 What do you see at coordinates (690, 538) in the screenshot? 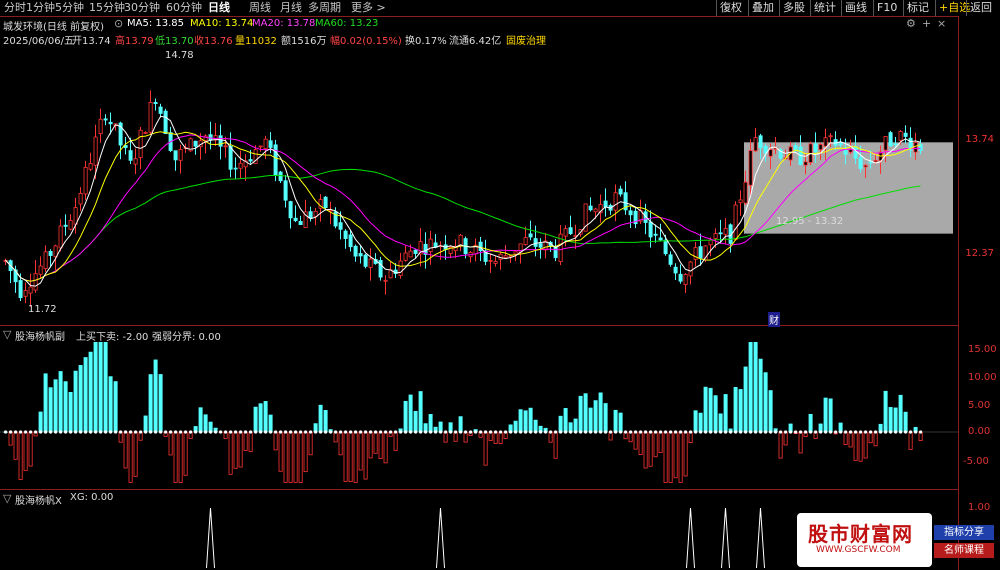
I see `signal-spike` at bounding box center [690, 538].